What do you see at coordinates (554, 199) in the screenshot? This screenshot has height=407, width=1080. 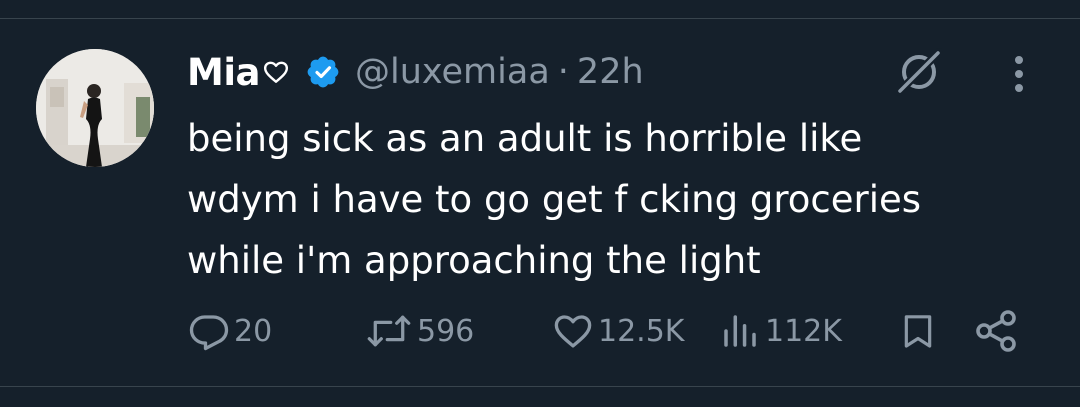 I see `tweet-text-line: wdym i have to go get f cking groceries` at bounding box center [554, 199].